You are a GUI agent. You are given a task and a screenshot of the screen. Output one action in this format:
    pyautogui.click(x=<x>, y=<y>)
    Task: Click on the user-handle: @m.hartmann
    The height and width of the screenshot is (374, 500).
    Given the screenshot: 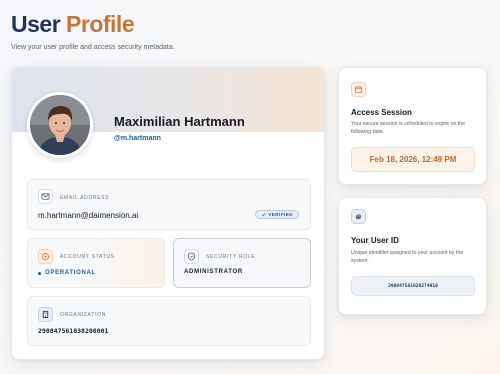 What is the action you would take?
    pyautogui.click(x=137, y=138)
    